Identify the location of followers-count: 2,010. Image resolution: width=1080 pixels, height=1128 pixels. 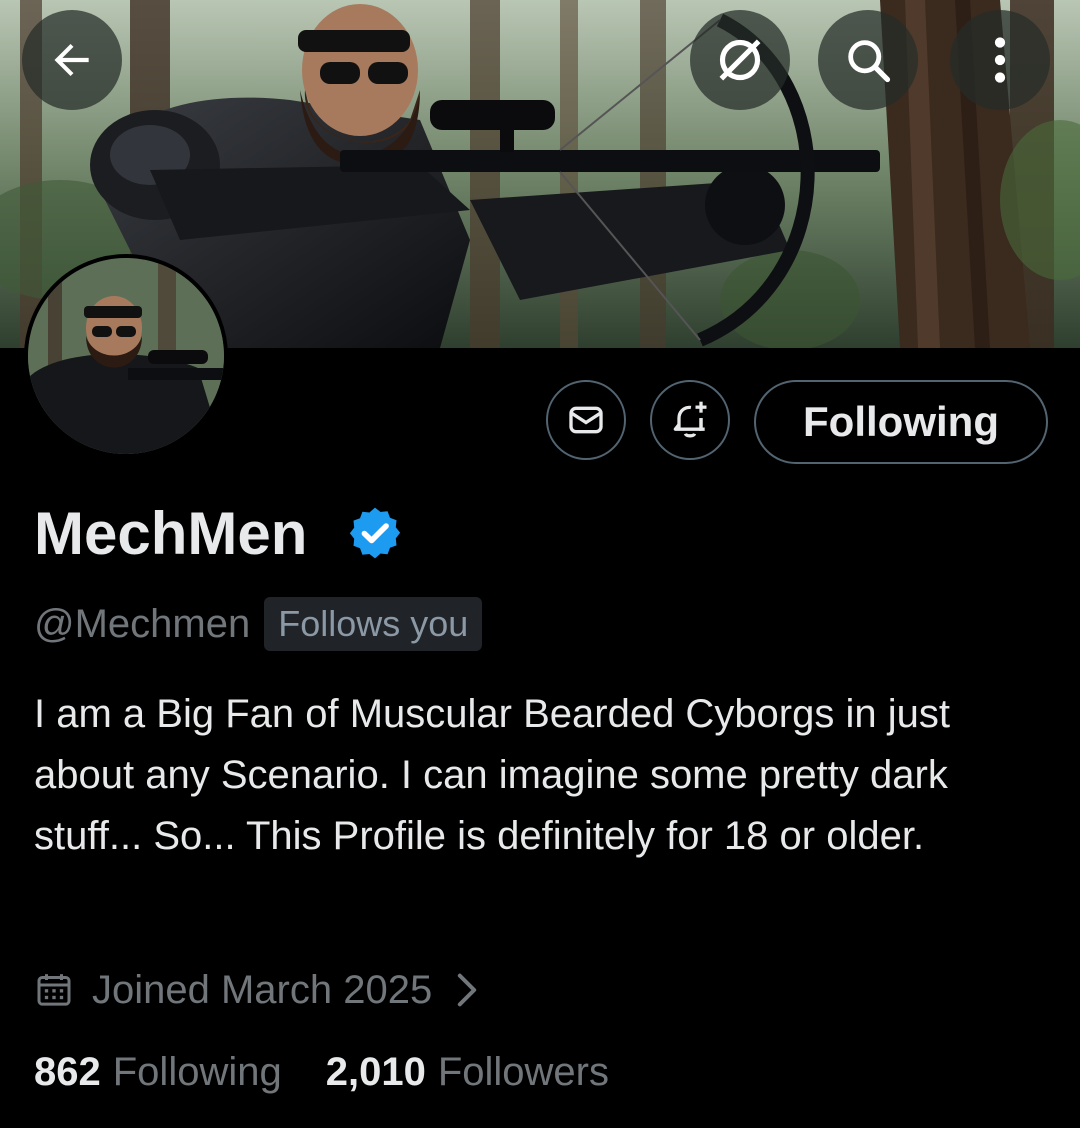
(375, 1072).